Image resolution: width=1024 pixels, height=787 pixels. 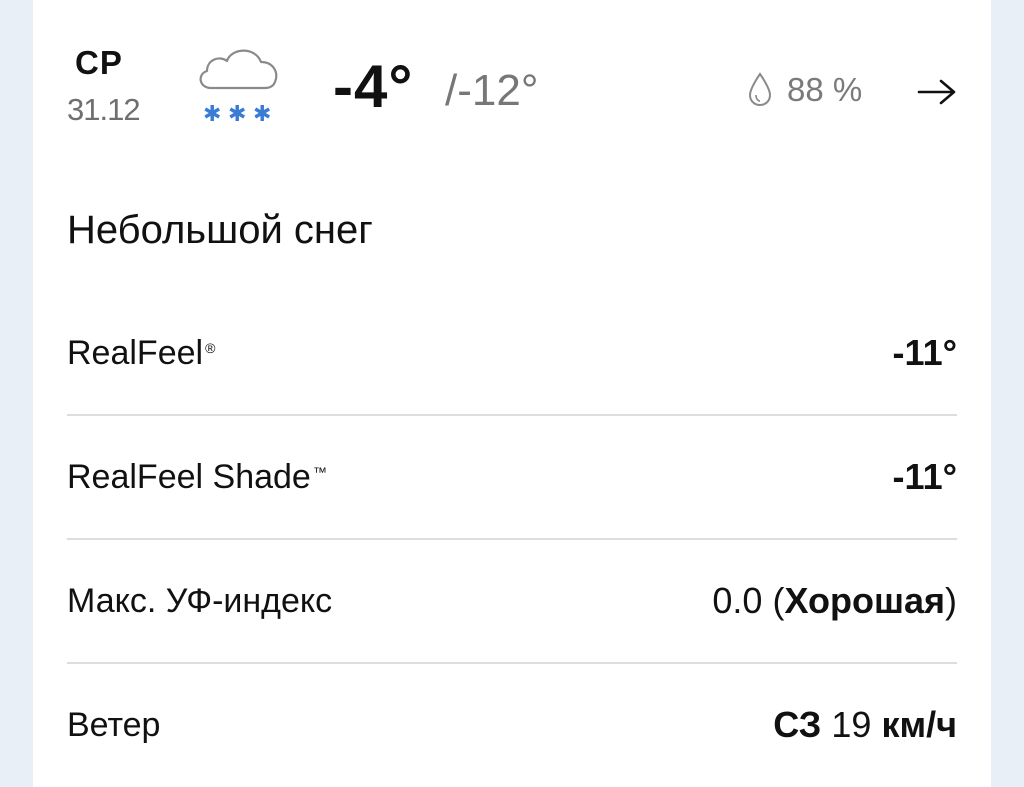 What do you see at coordinates (104, 109) in the screenshot?
I see `date-label: 31.12` at bounding box center [104, 109].